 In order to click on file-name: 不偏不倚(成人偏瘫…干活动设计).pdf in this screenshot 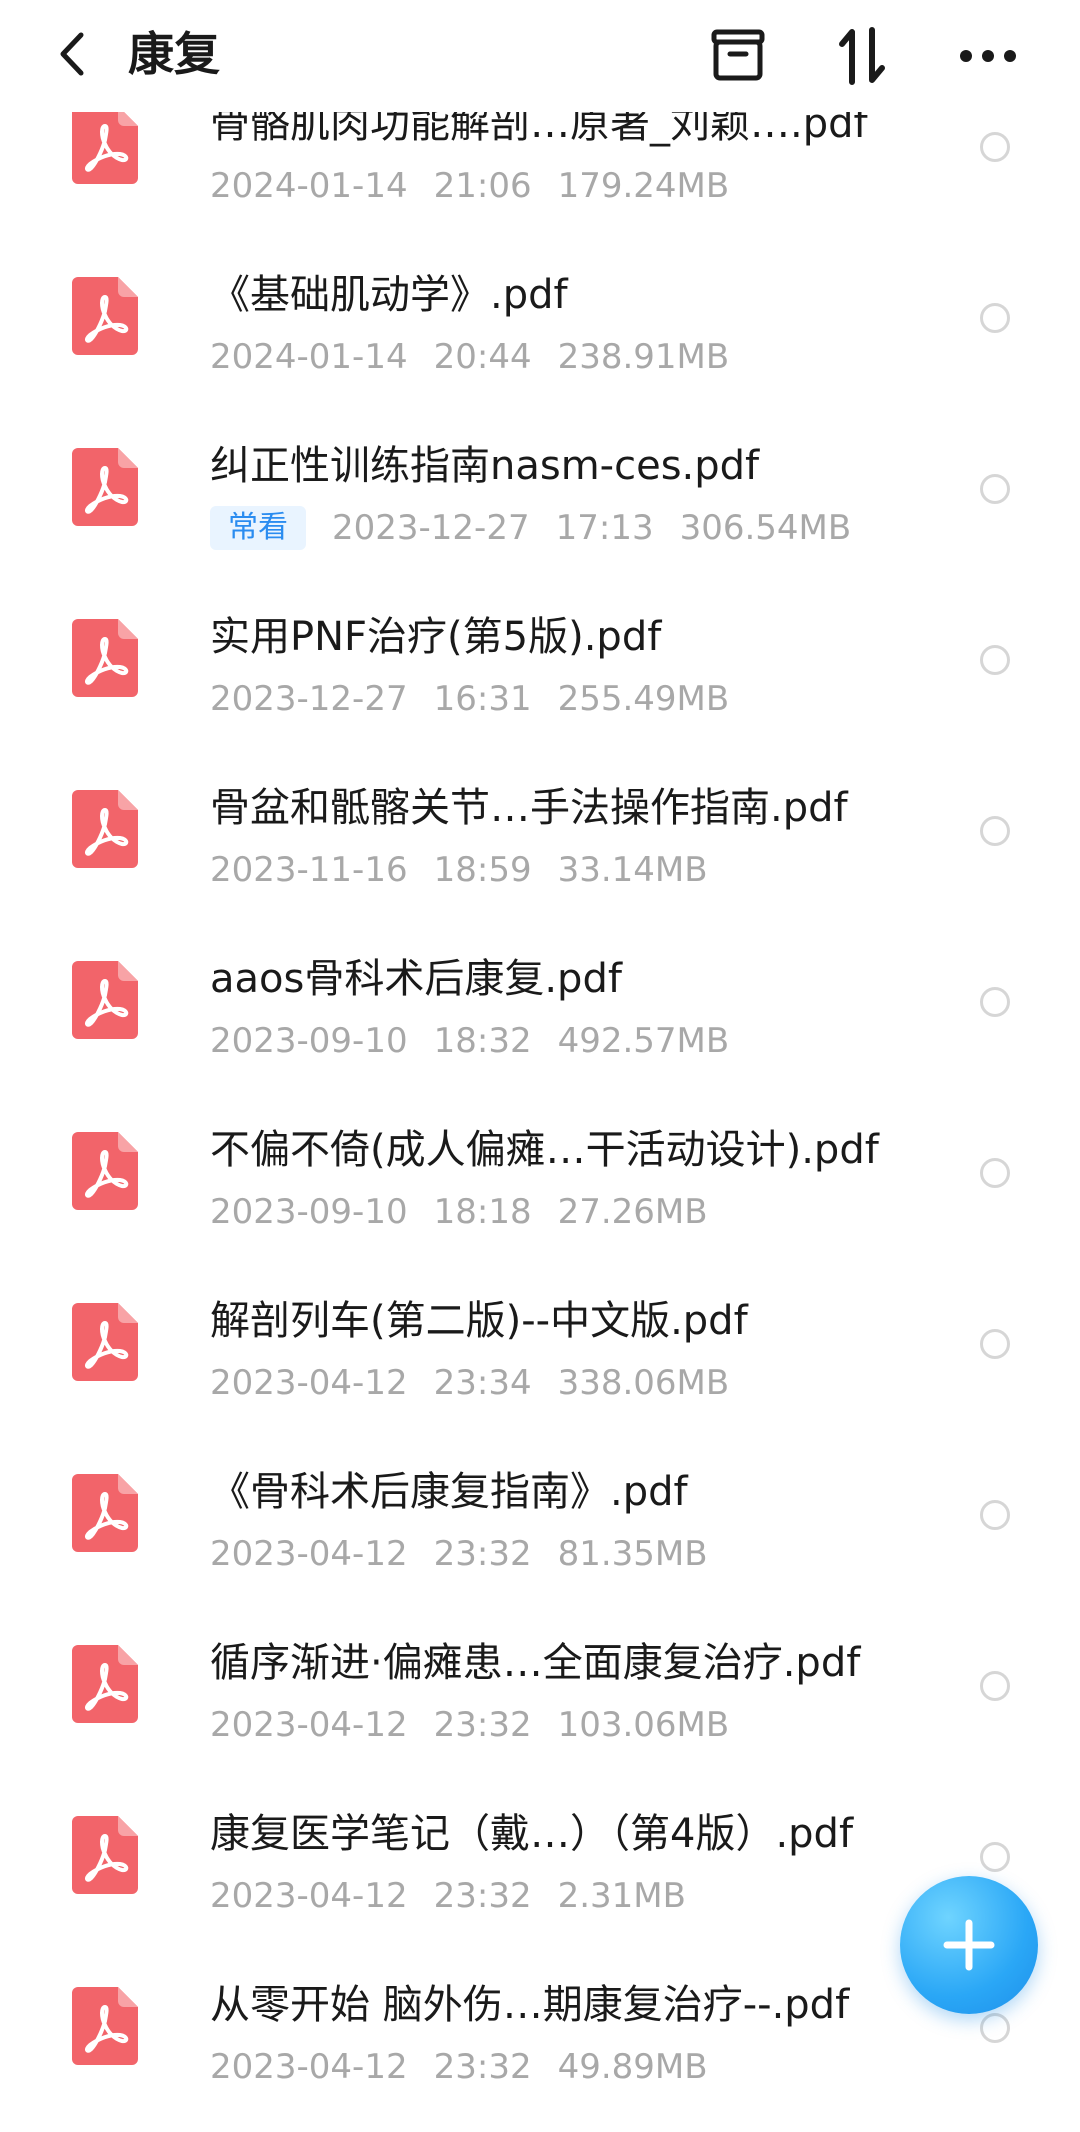, I will do `click(544, 1150)`.